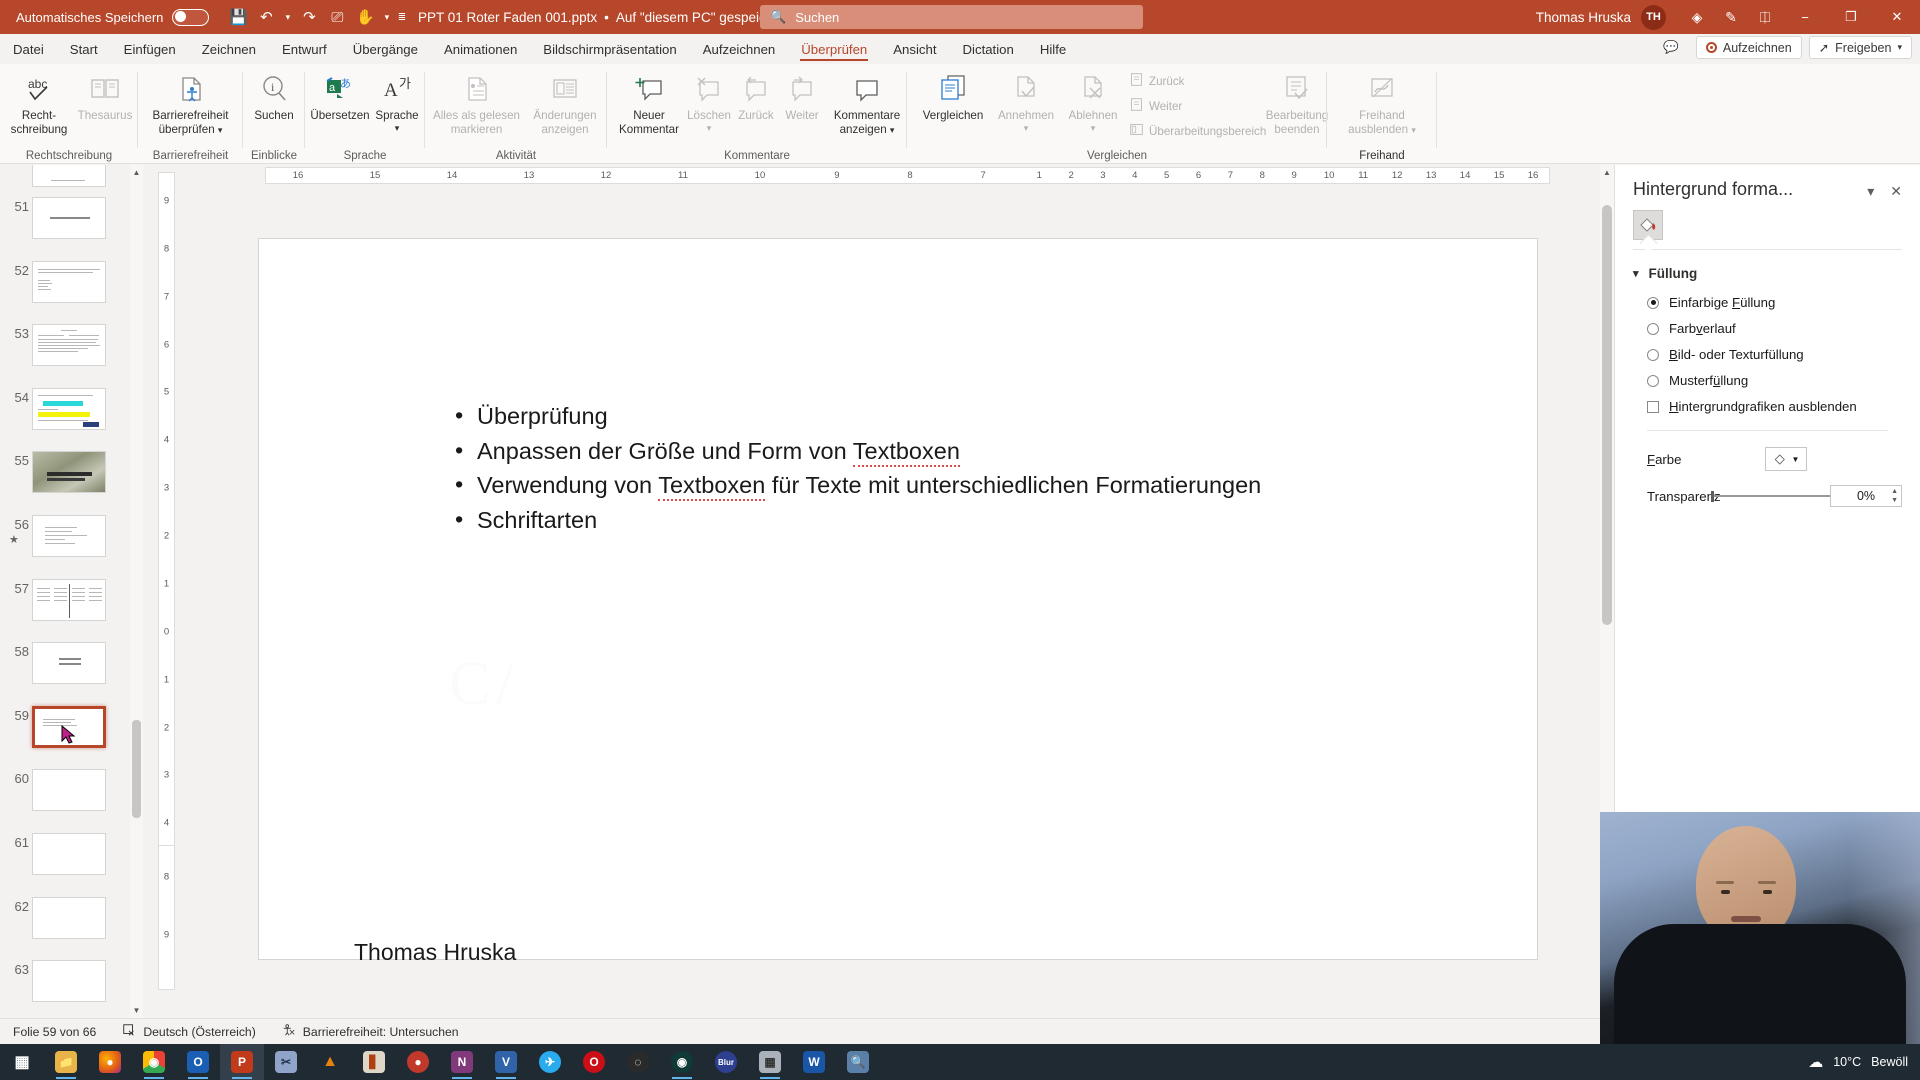  Describe the element at coordinates (105, 96) in the screenshot. I see `ribbon-item-thesaurus: Thesaurus` at that location.